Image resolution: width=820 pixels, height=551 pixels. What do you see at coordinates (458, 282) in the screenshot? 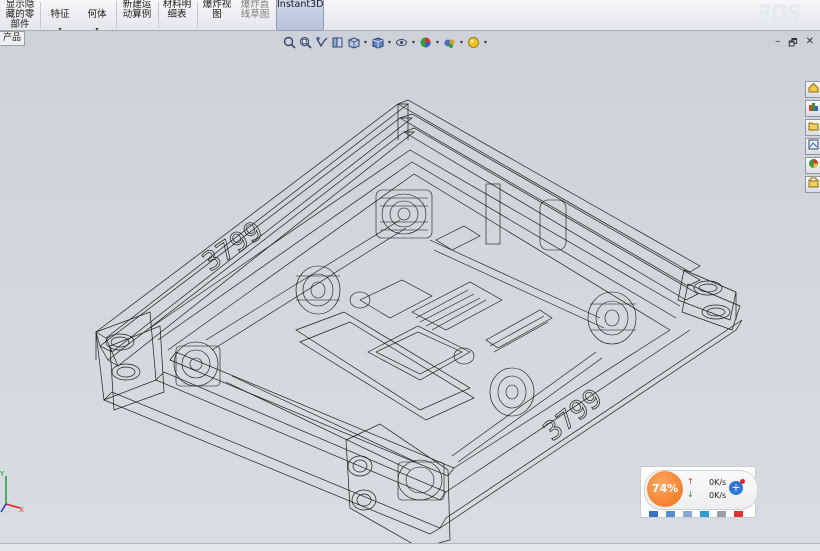
I see `center-carriage` at bounding box center [458, 282].